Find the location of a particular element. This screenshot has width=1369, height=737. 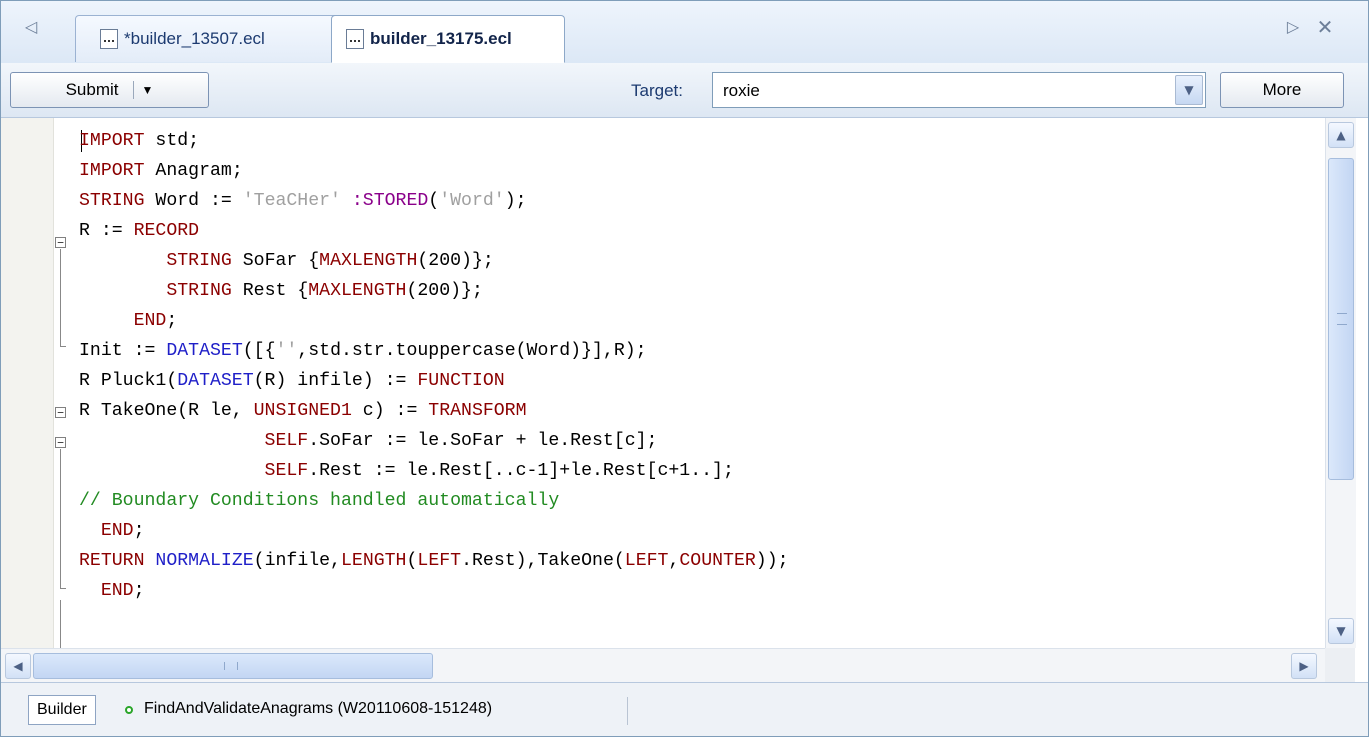

editor-gutter is located at coordinates (27, 383).